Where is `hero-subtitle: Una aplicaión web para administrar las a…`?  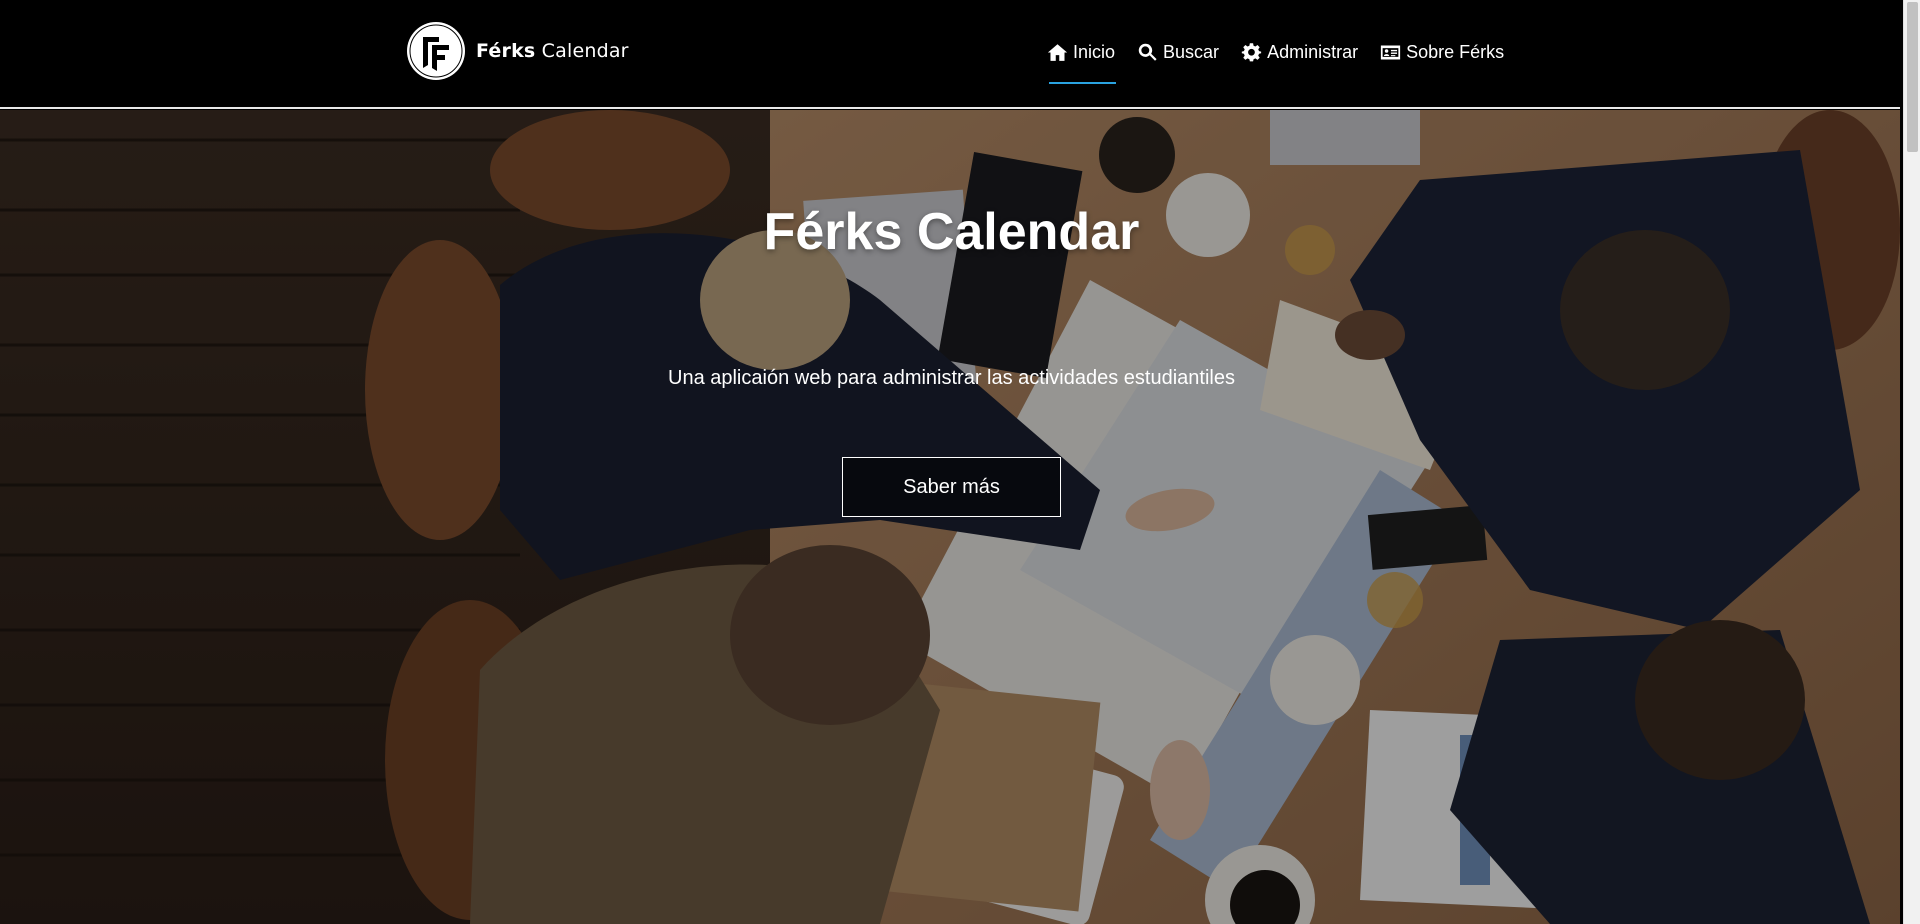 hero-subtitle: Una aplicaión web para administrar las a… is located at coordinates (951, 378).